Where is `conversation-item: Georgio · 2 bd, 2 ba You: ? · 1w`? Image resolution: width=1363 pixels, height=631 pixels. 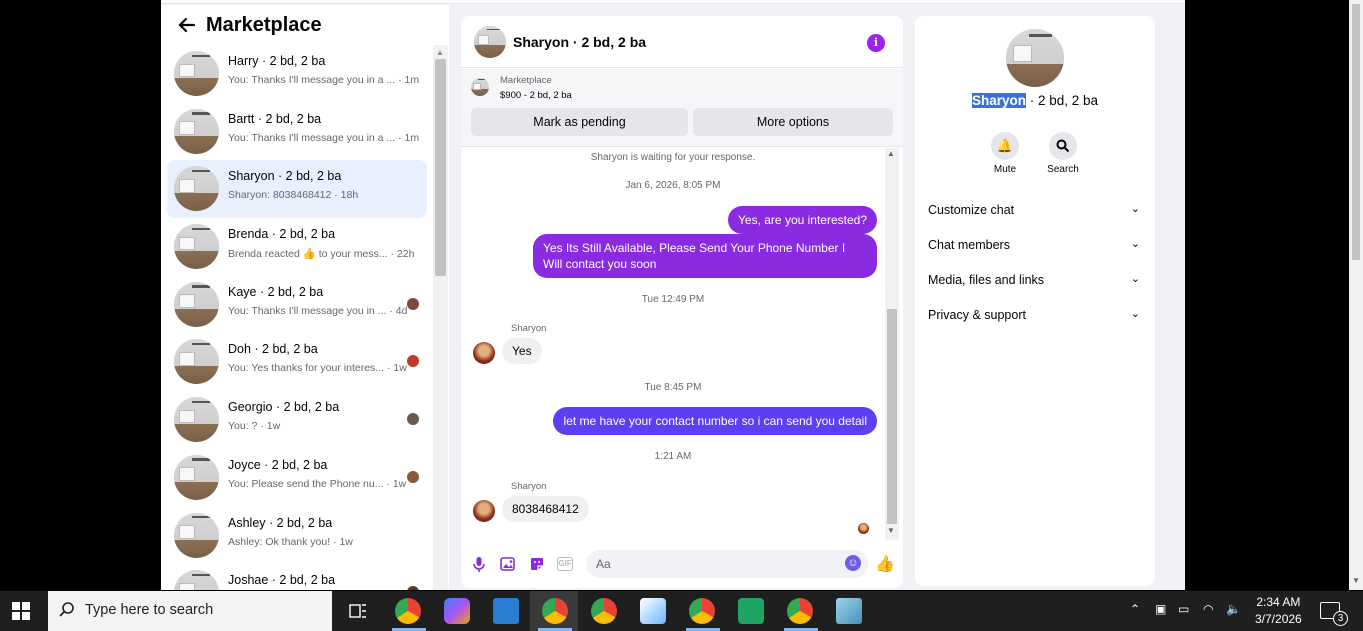
conversation-item: Georgio · 2 bd, 2 ba You: ? · 1w is located at coordinates (297, 420).